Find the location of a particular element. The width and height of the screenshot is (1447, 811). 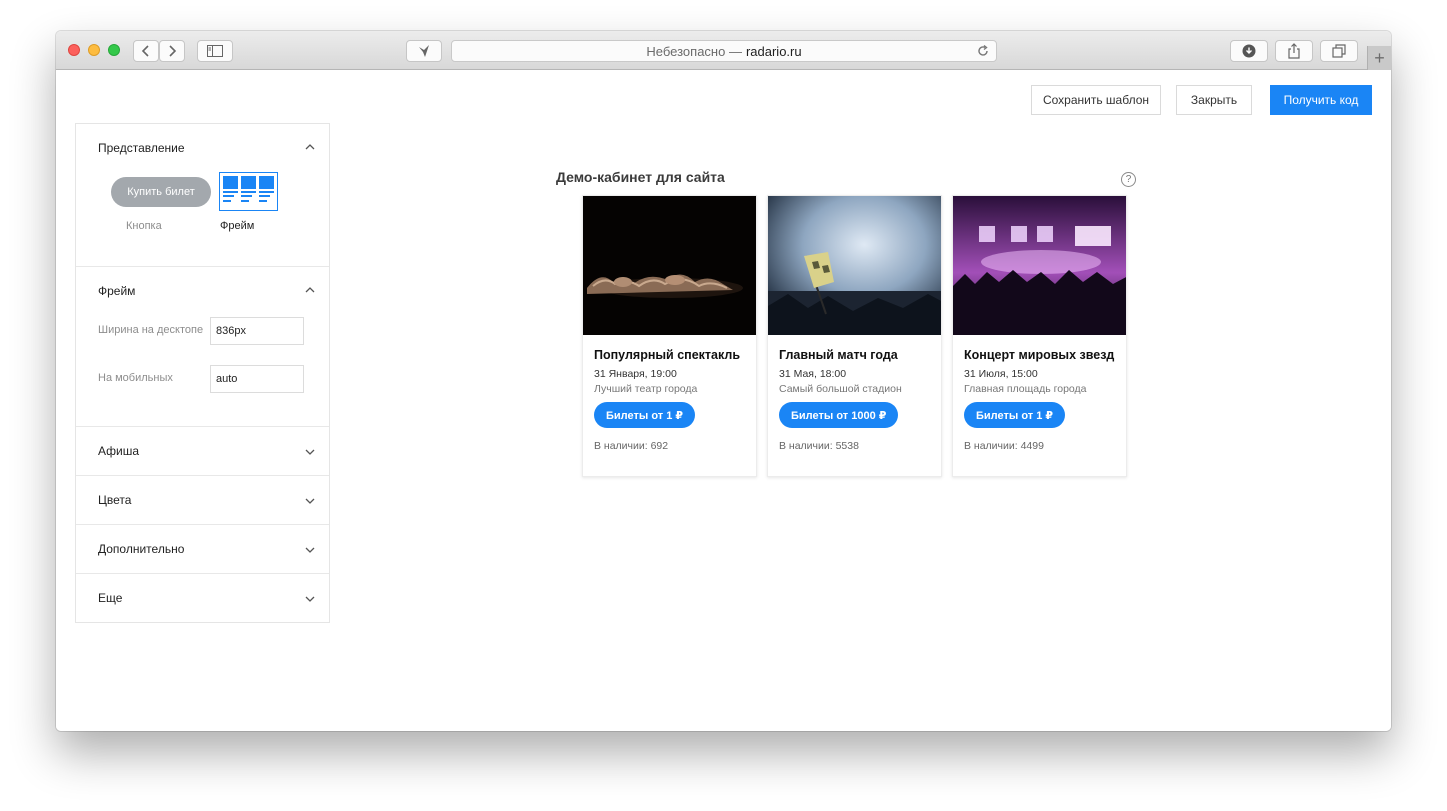

frame-layout-icon is located at coordinates (248, 189).